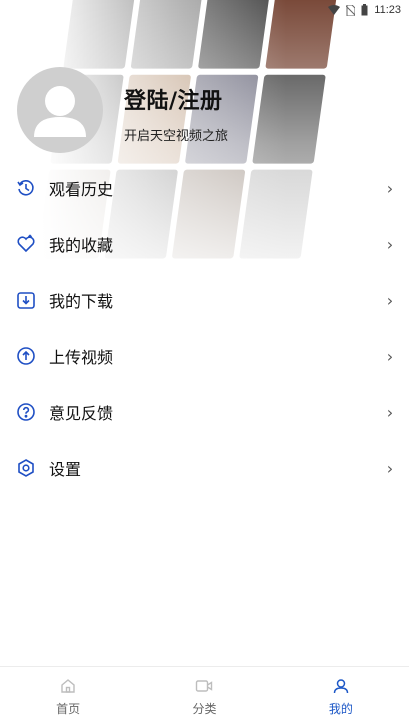 The height and width of the screenshot is (728, 409). Describe the element at coordinates (341, 686) in the screenshot. I see `user-icon` at that location.